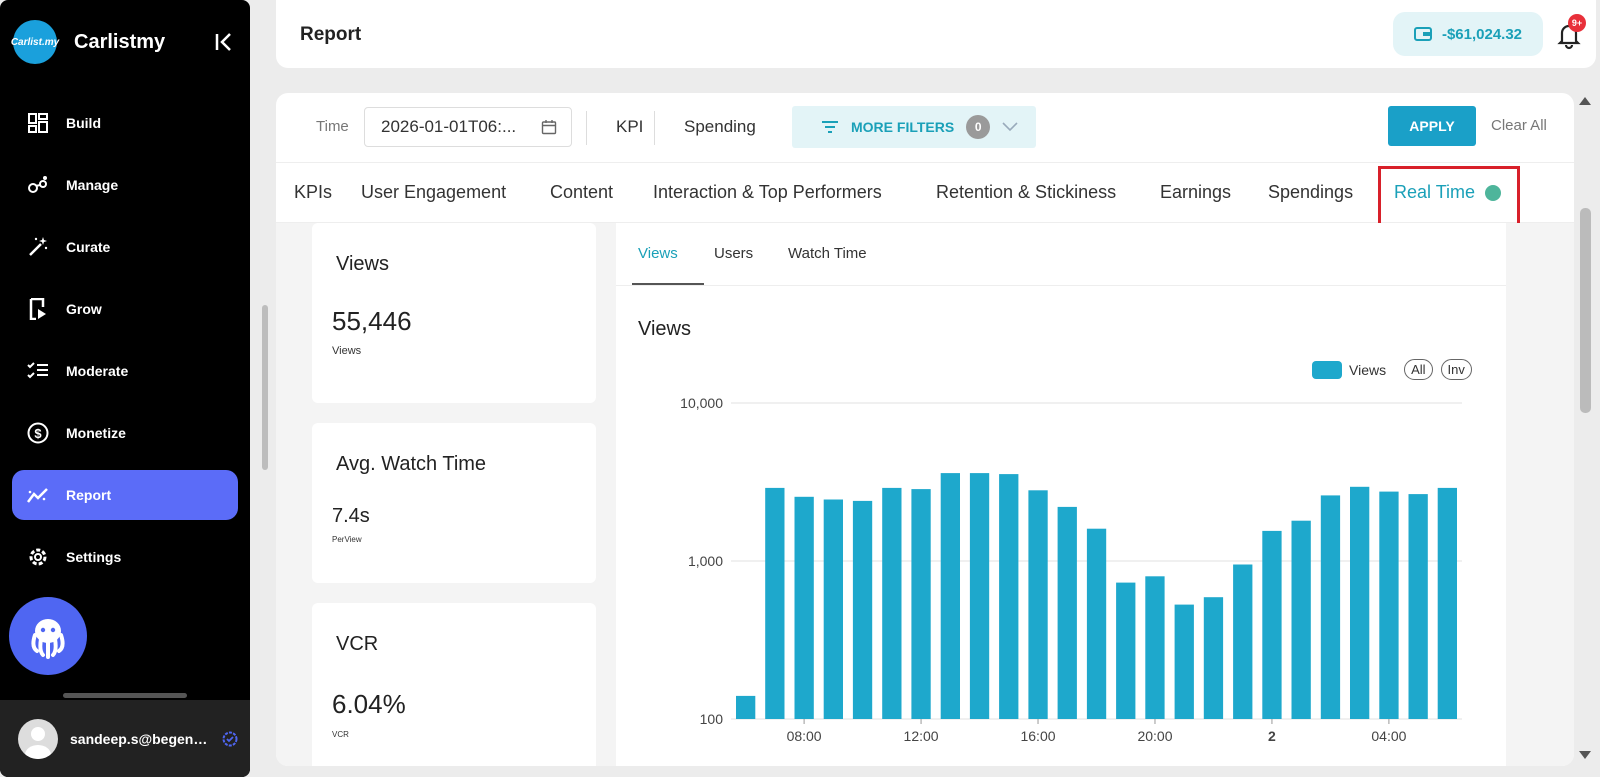  Describe the element at coordinates (804, 736) in the screenshot. I see `x-tick-label: 08:00` at that location.